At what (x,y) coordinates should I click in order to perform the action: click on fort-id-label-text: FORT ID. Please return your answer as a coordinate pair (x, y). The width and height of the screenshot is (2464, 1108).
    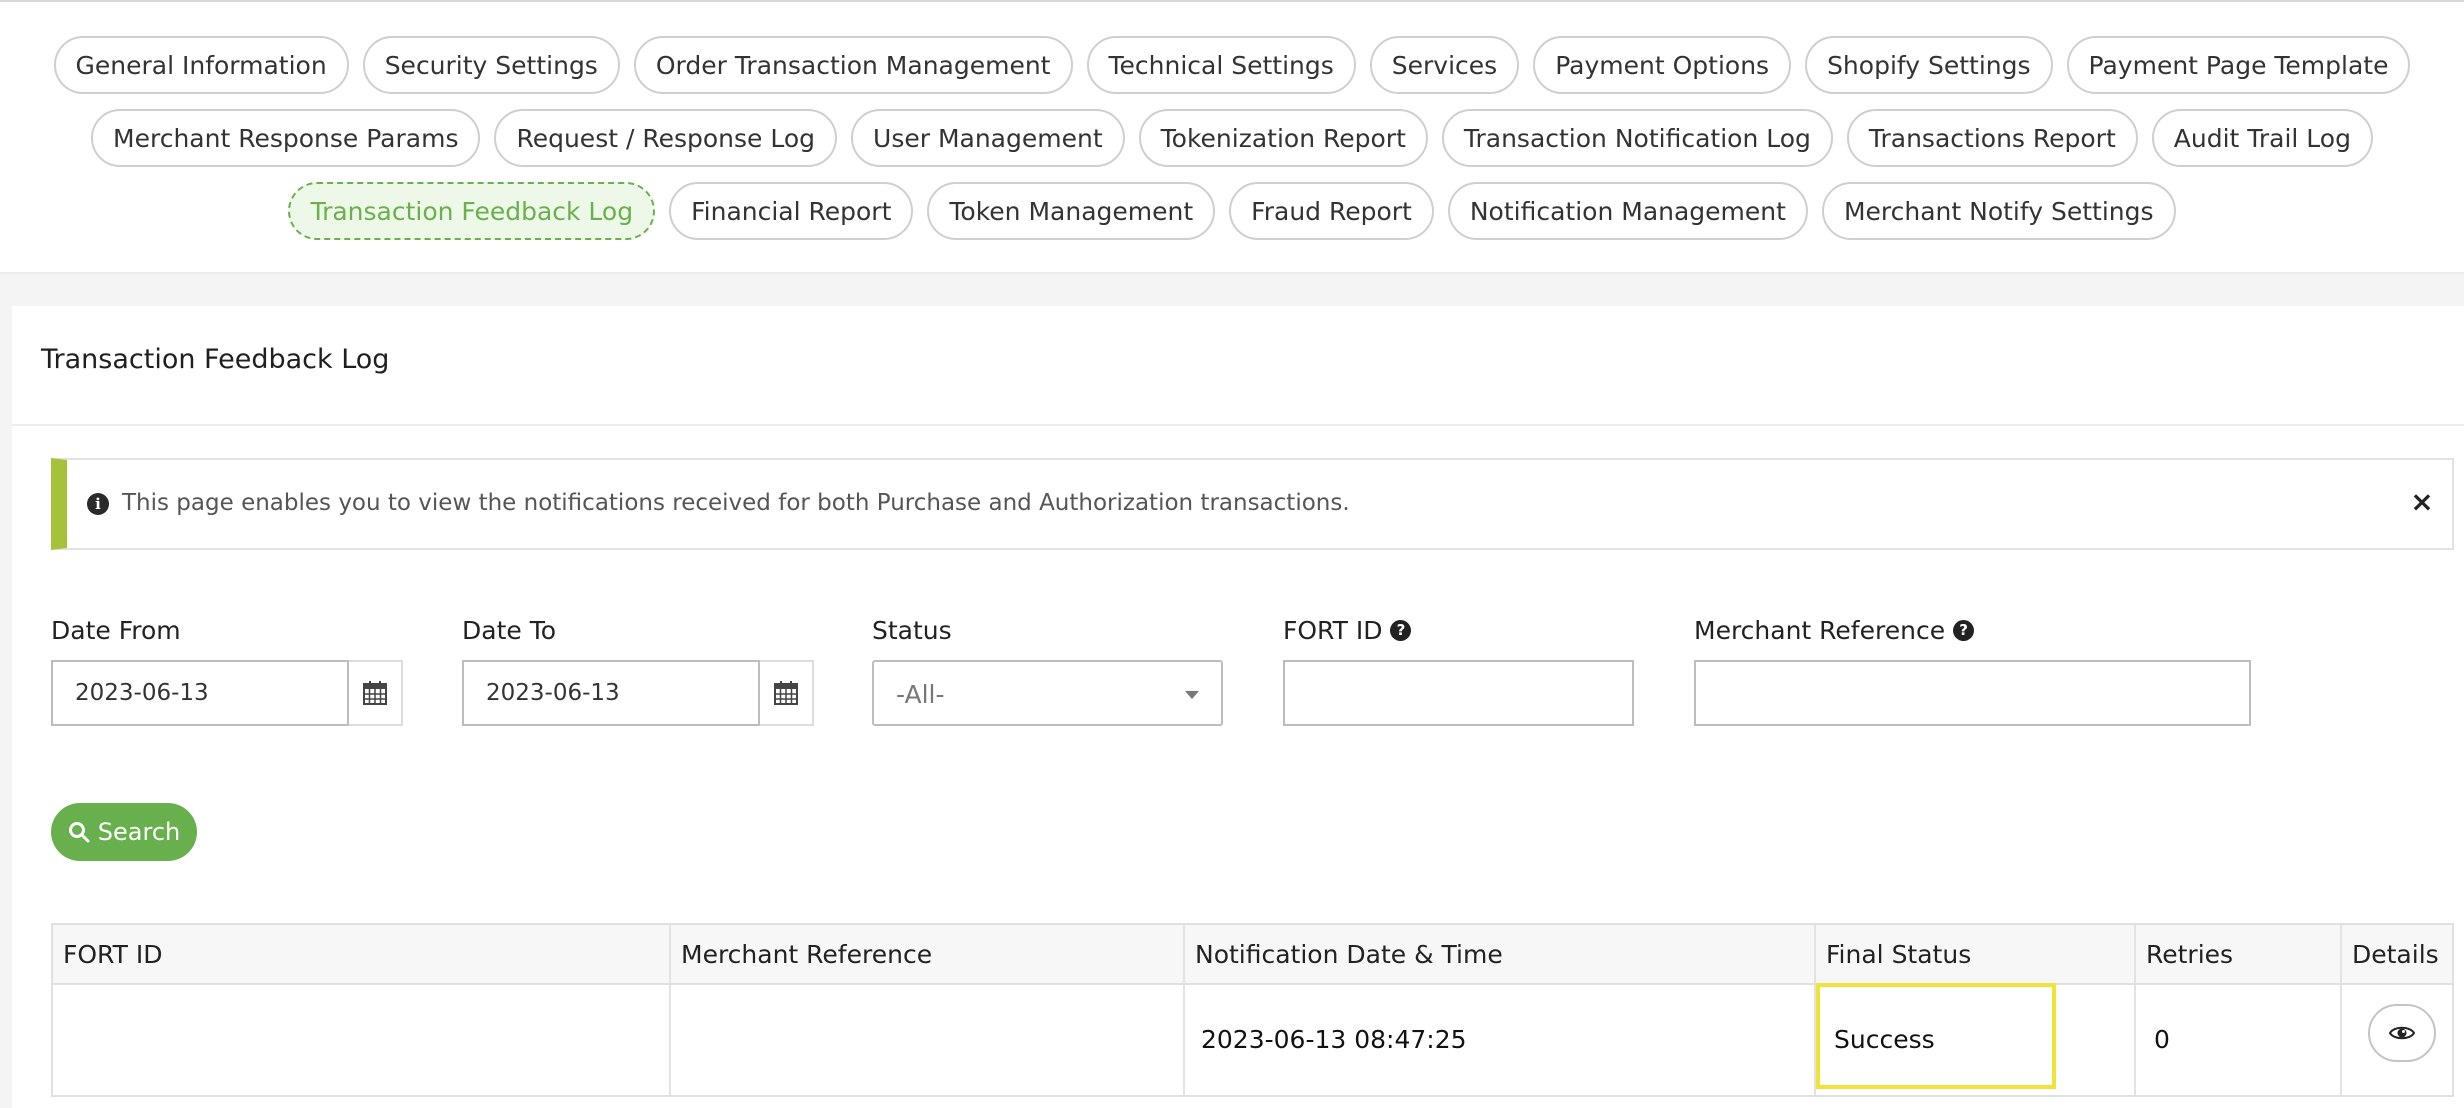
    Looking at the image, I should click on (1333, 630).